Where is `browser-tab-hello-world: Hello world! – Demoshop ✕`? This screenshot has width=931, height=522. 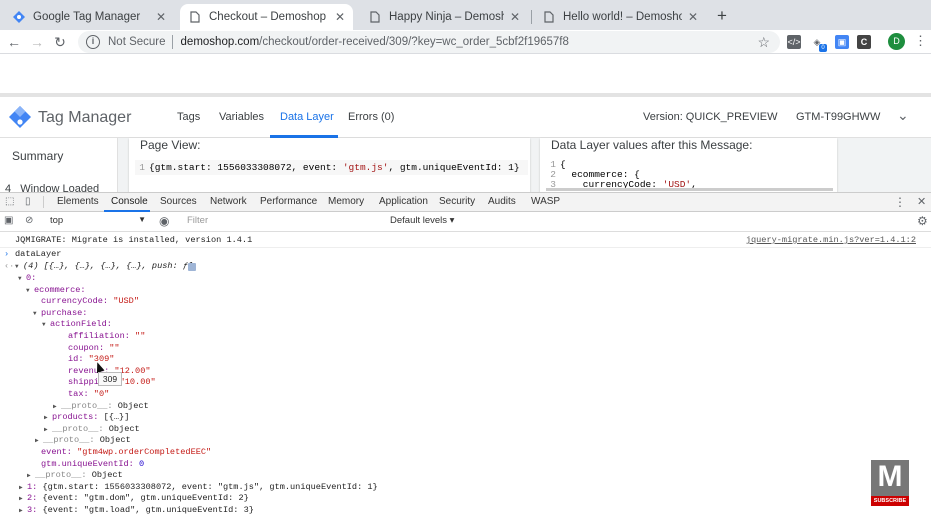
browser-tab-hello-world: Hello world! – Demoshop ✕ is located at coordinates (620, 17).